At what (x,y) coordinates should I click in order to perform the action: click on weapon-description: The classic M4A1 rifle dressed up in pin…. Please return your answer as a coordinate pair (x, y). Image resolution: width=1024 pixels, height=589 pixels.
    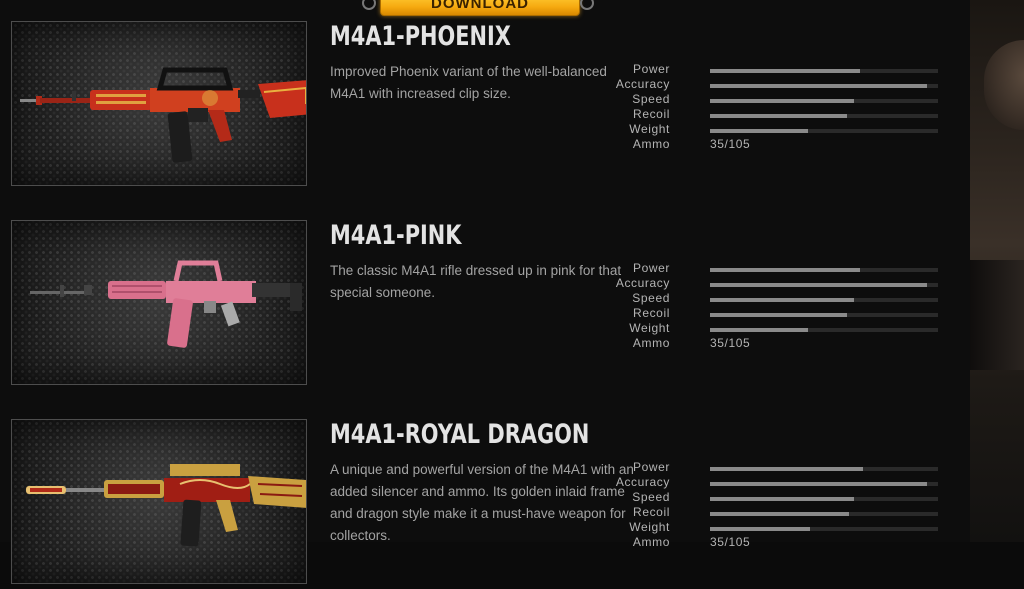
    Looking at the image, I should click on (476, 281).